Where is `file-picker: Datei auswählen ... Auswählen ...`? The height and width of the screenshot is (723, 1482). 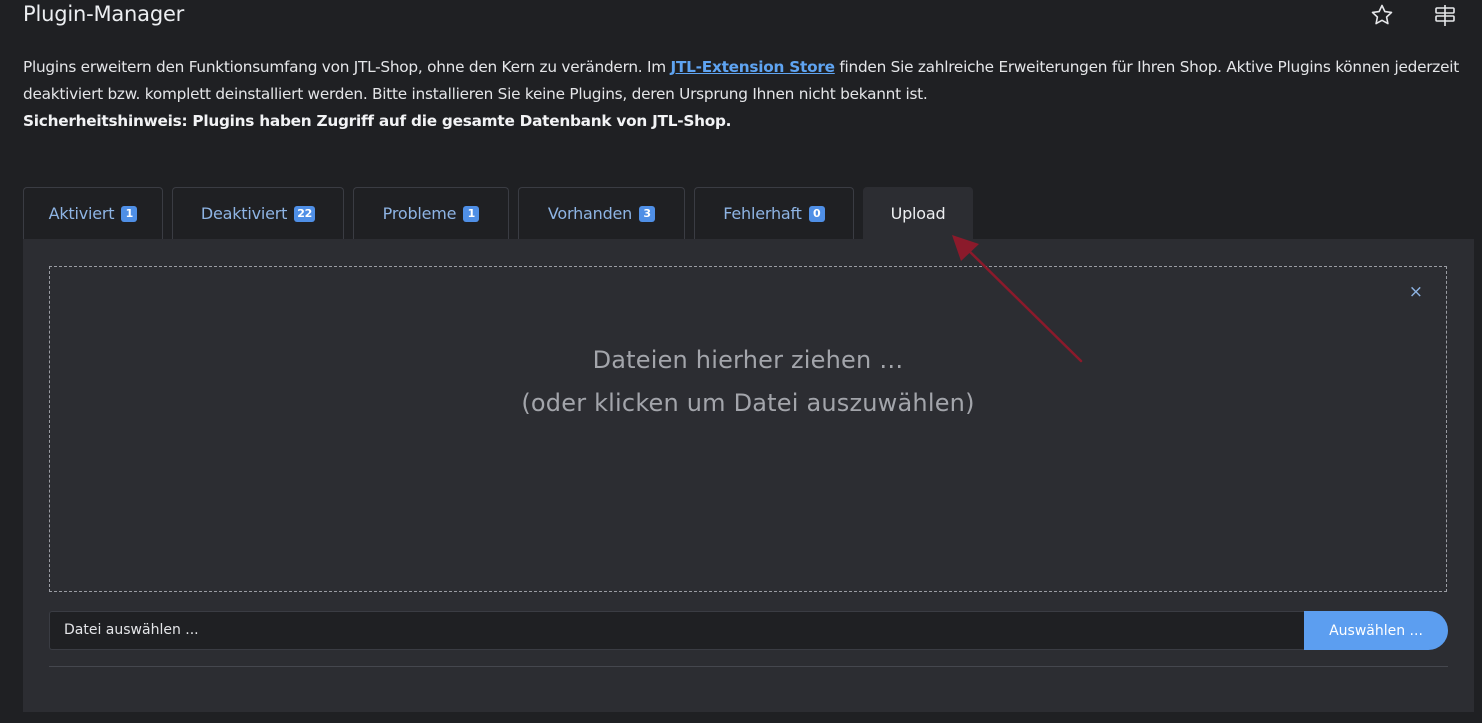
file-picker: Datei auswählen ... Auswählen ... is located at coordinates (748, 630).